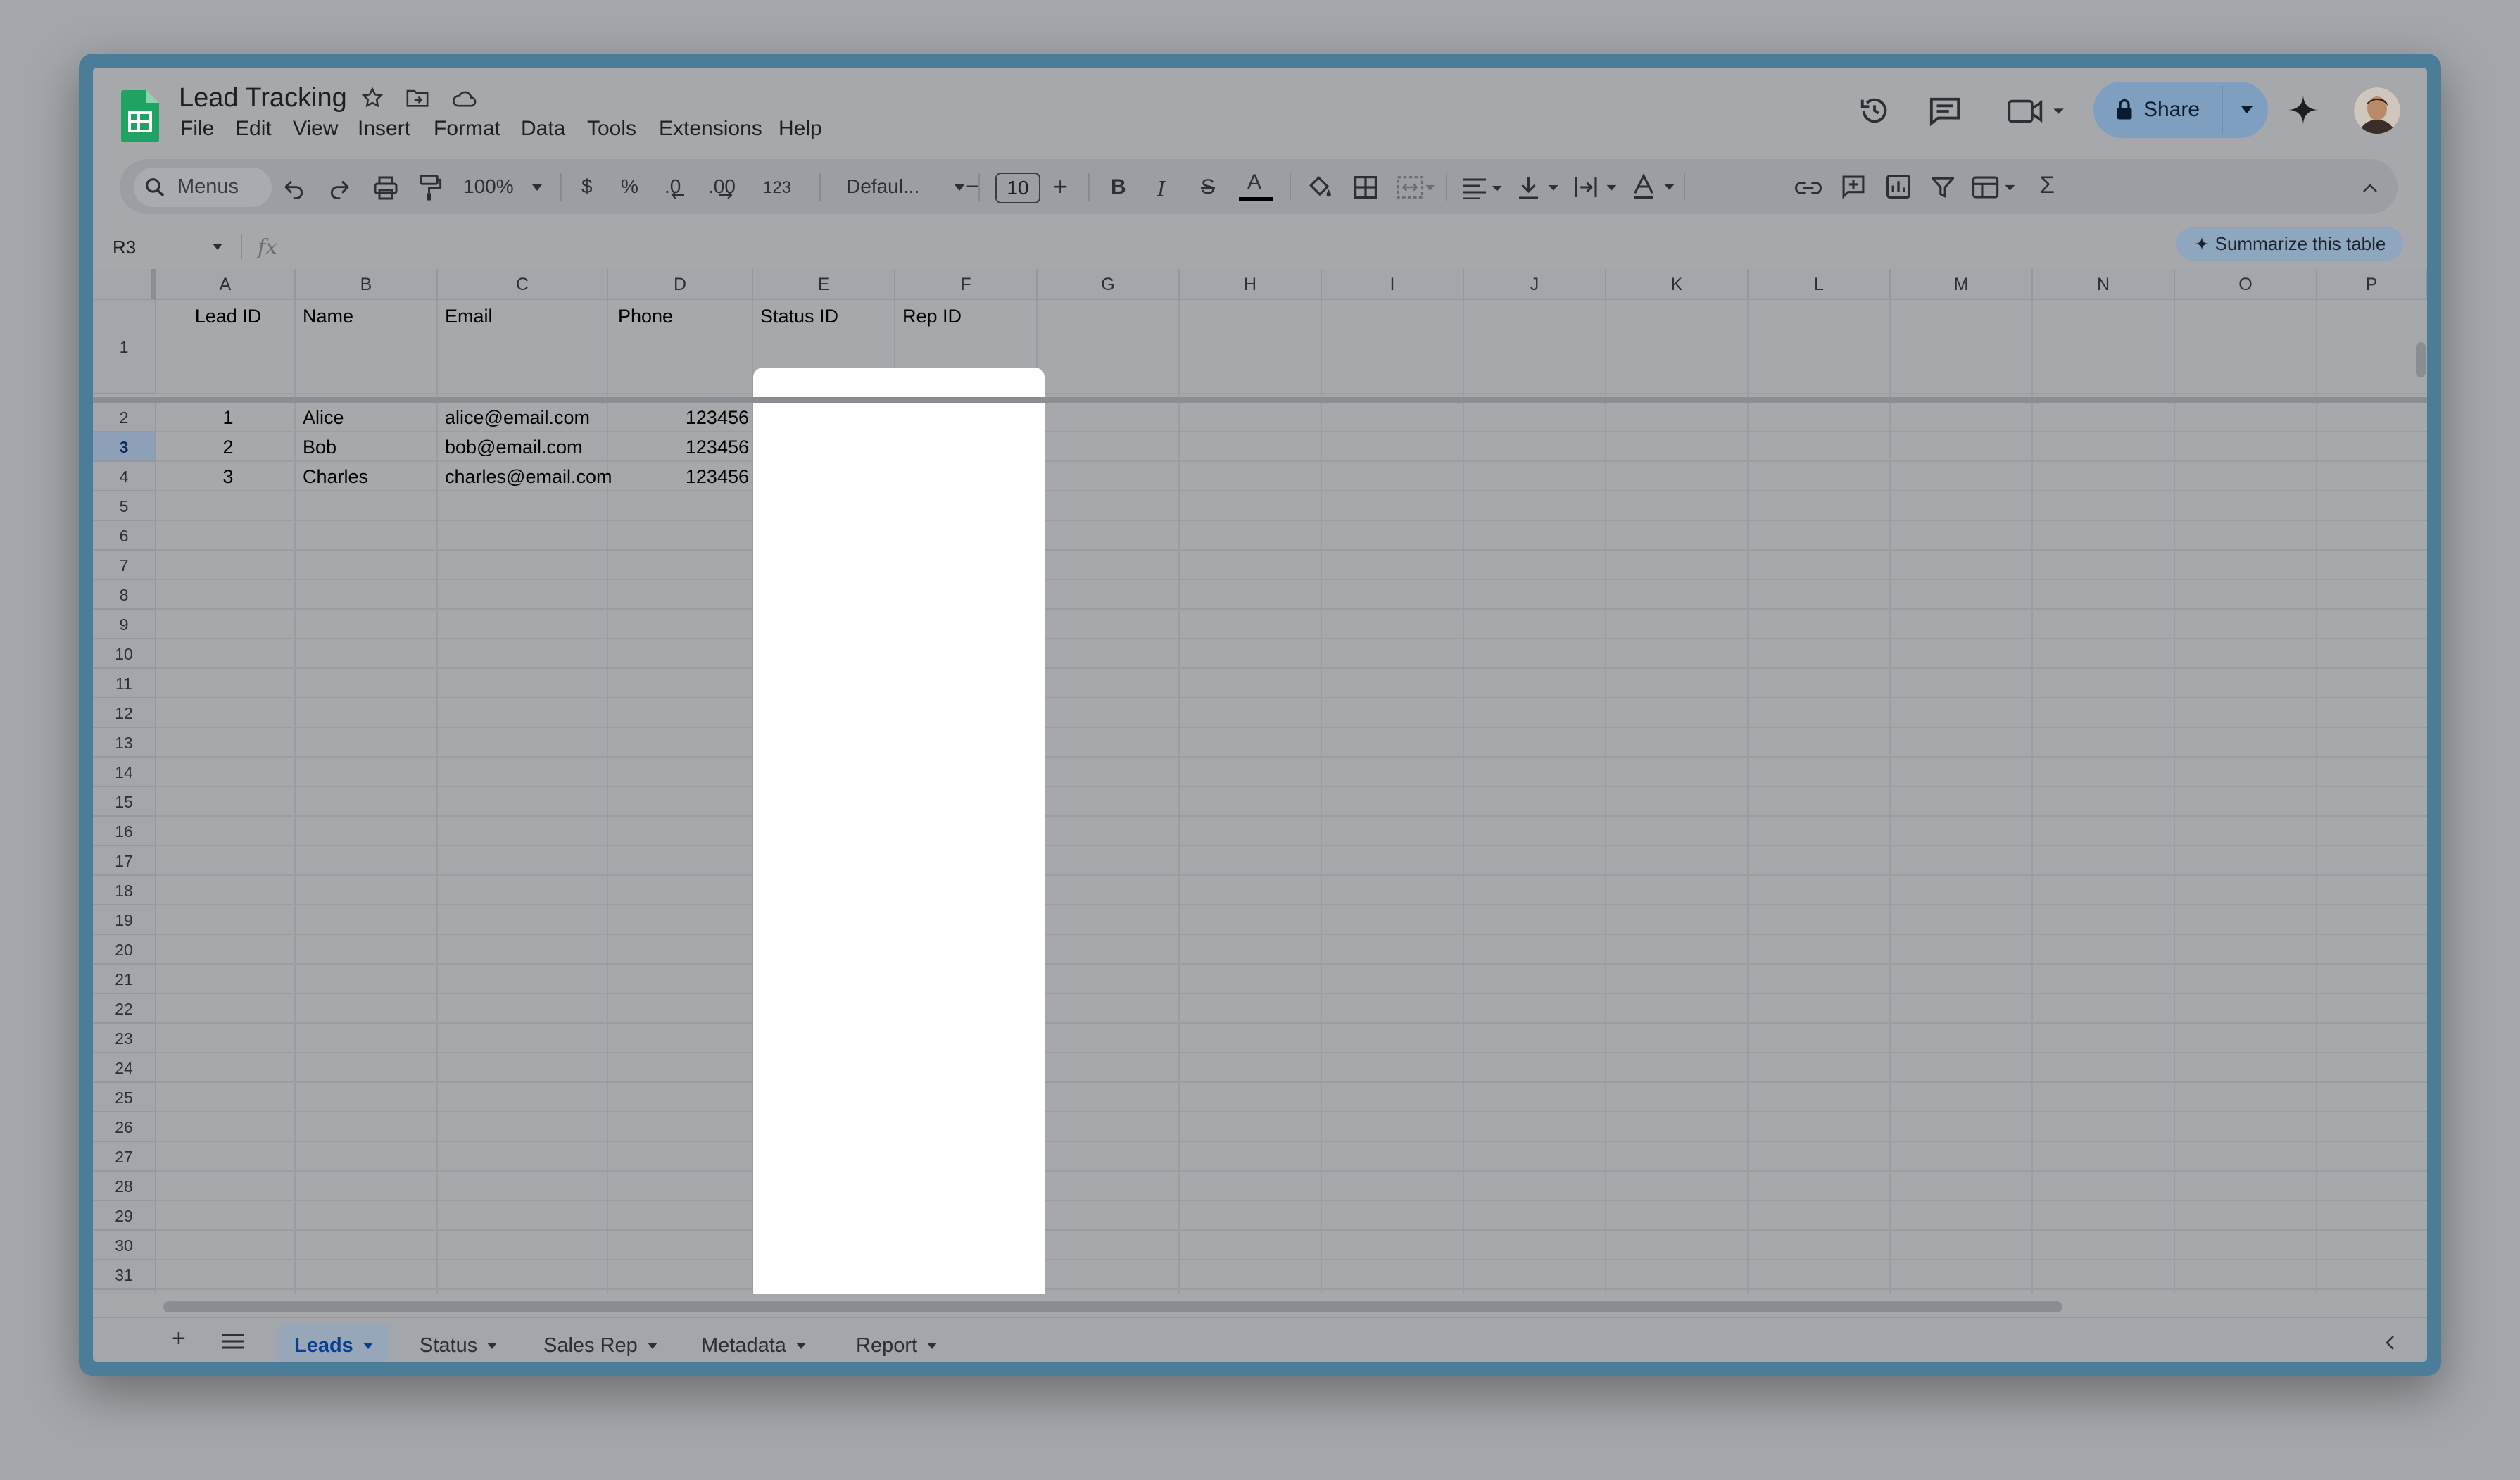 The height and width of the screenshot is (1480, 2520). I want to click on cell-A3: 2, so click(228, 447).